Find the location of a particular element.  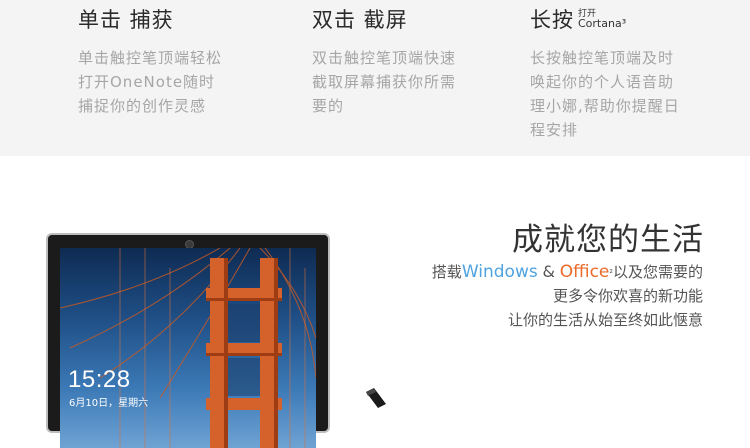

hero-title: 成就您的生活 is located at coordinates (608, 240).